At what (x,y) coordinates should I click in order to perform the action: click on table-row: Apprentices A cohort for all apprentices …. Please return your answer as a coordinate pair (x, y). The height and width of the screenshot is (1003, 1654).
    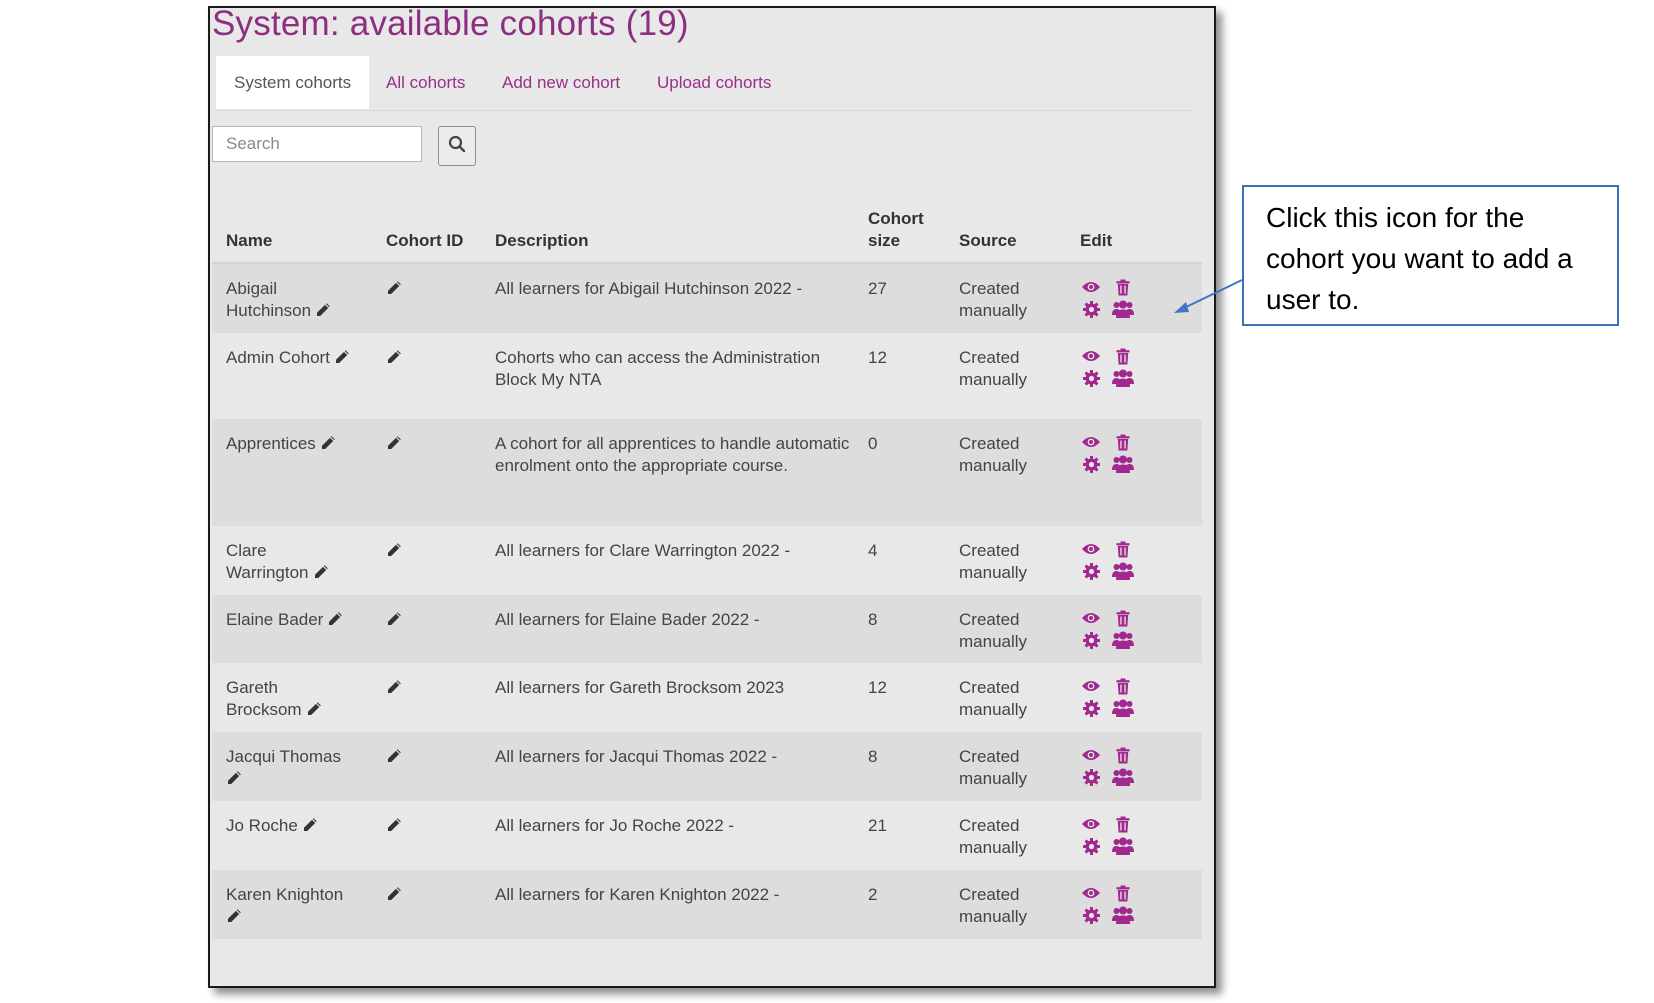
    Looking at the image, I should click on (707, 472).